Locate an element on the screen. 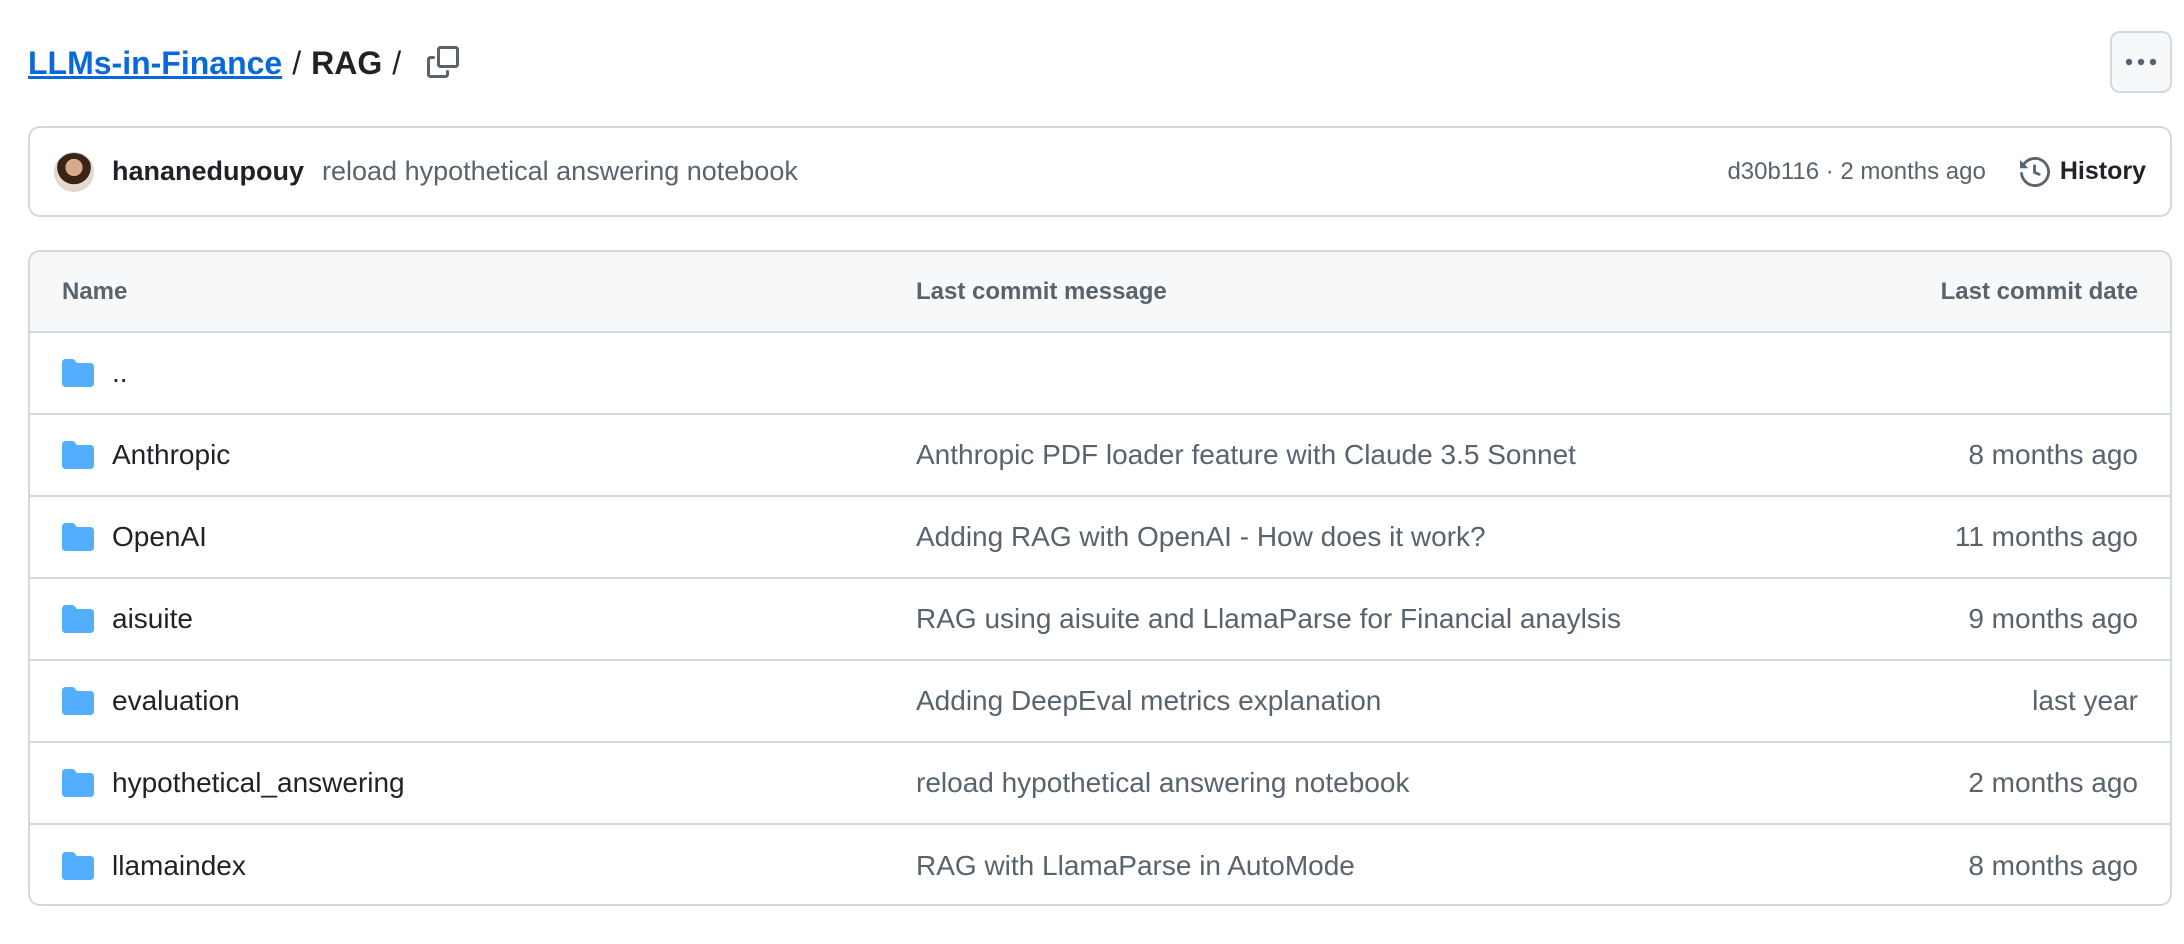 Image resolution: width=2184 pixels, height=944 pixels. commit-date: 9 months ago is located at coordinates (2053, 618).